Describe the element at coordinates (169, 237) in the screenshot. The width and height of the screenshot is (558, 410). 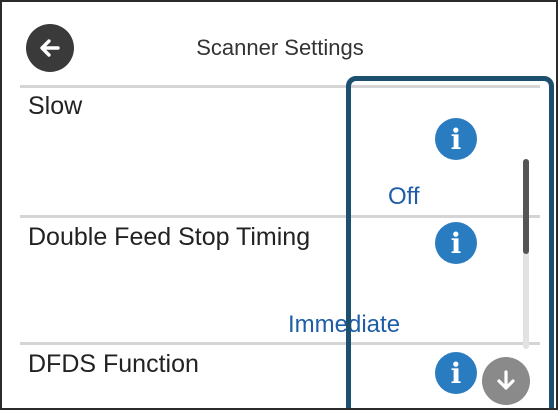
I see `setting-label-double-feed-stop-timing: Double Feed Stop Timing` at that location.